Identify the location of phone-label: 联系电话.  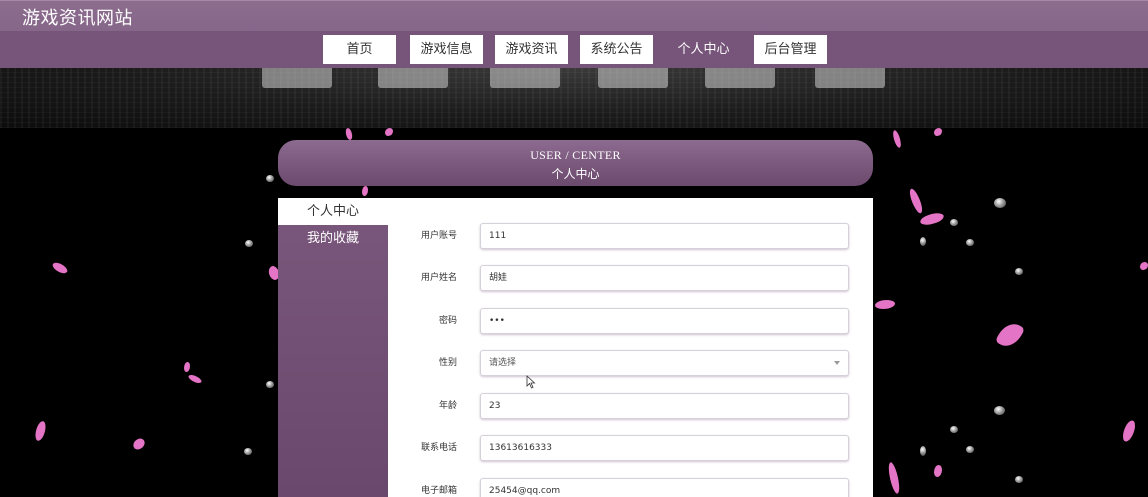
(438, 448).